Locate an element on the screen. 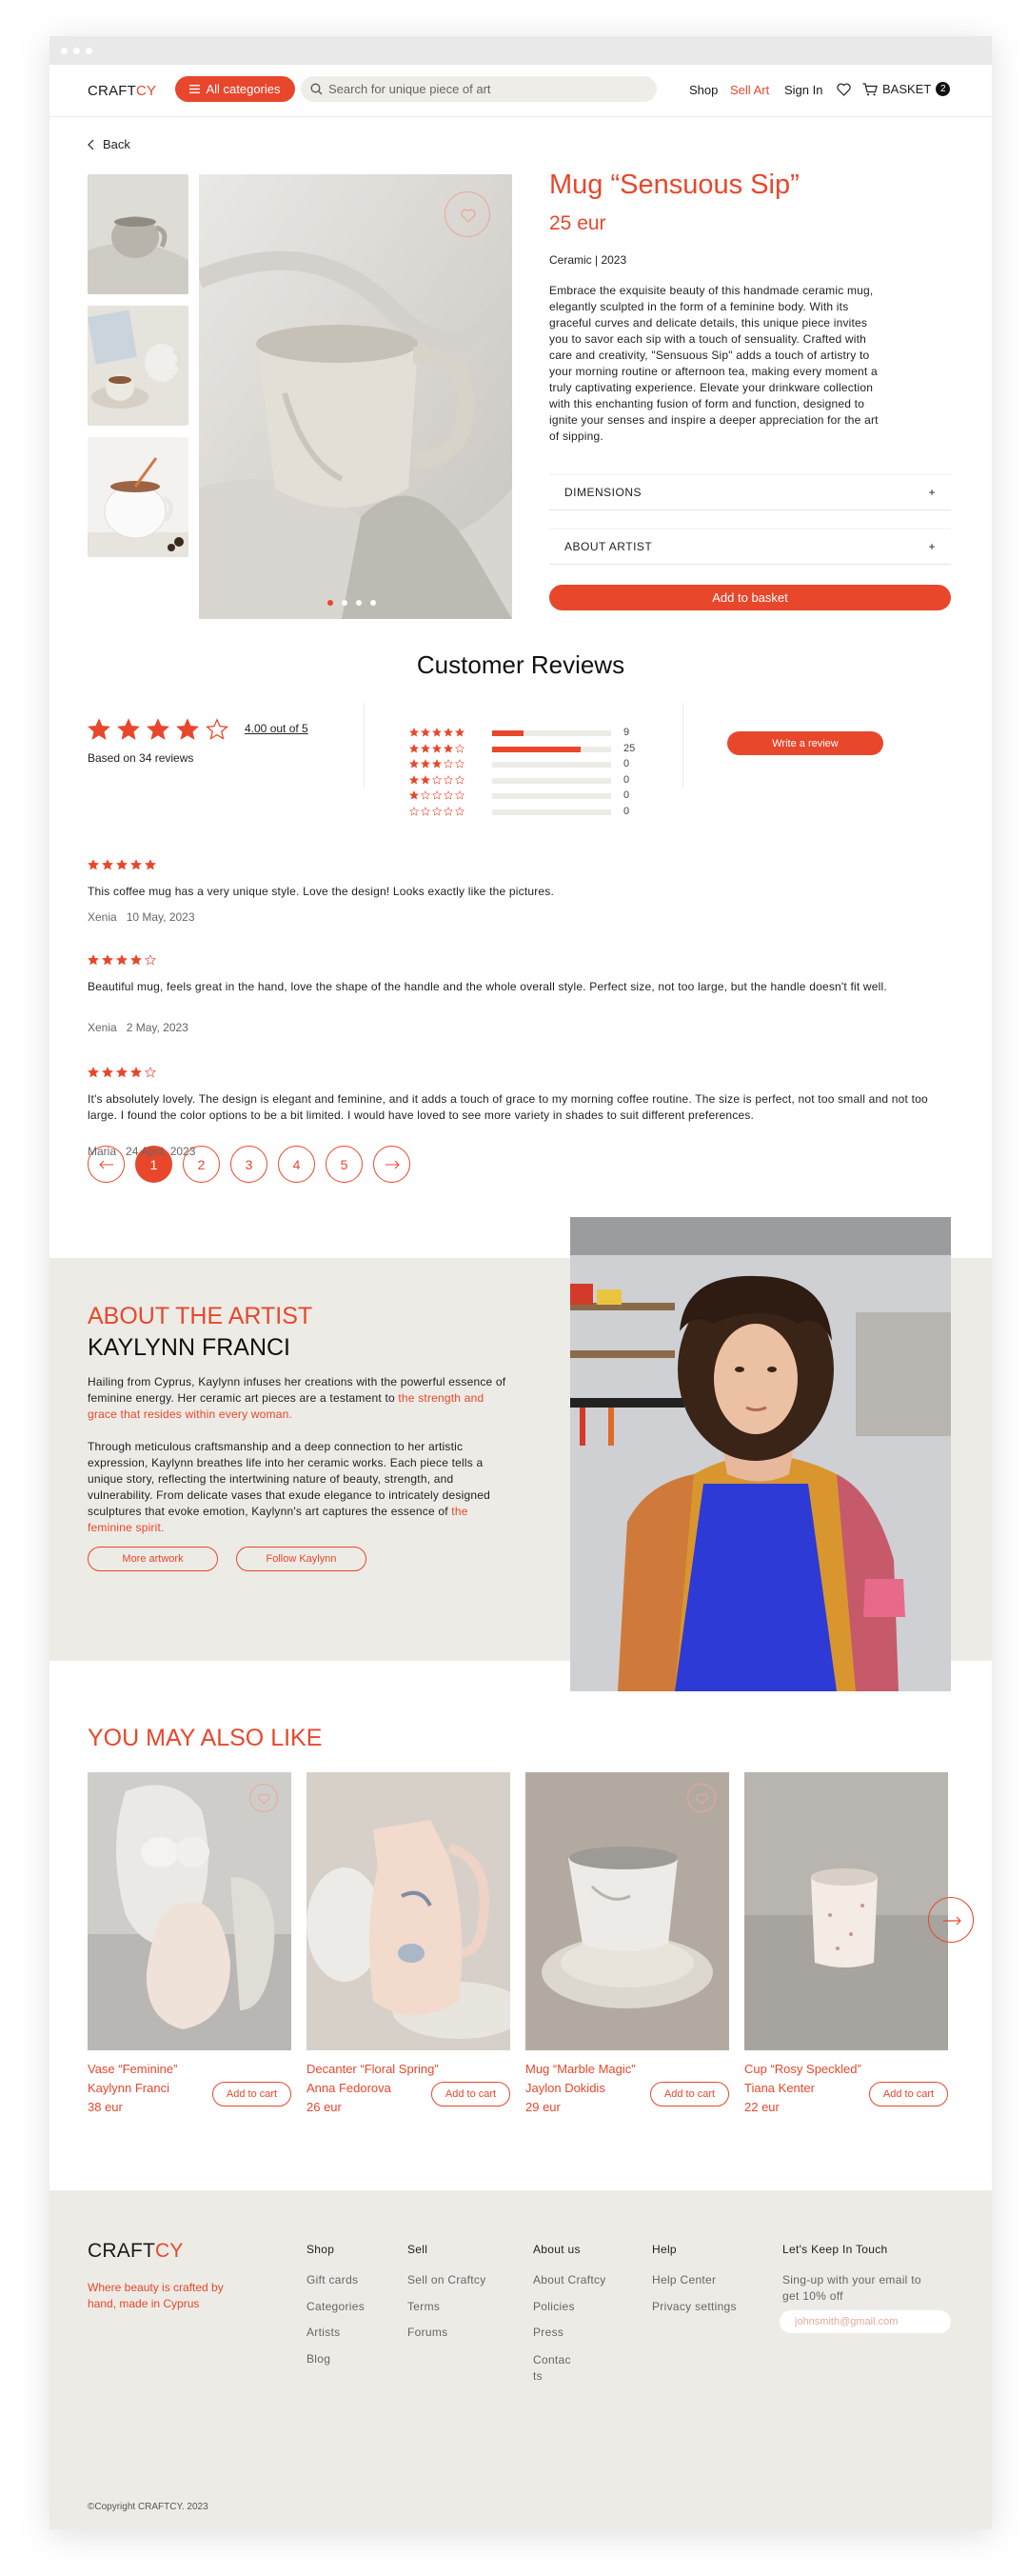  footer-link: Terms is located at coordinates (424, 2306).